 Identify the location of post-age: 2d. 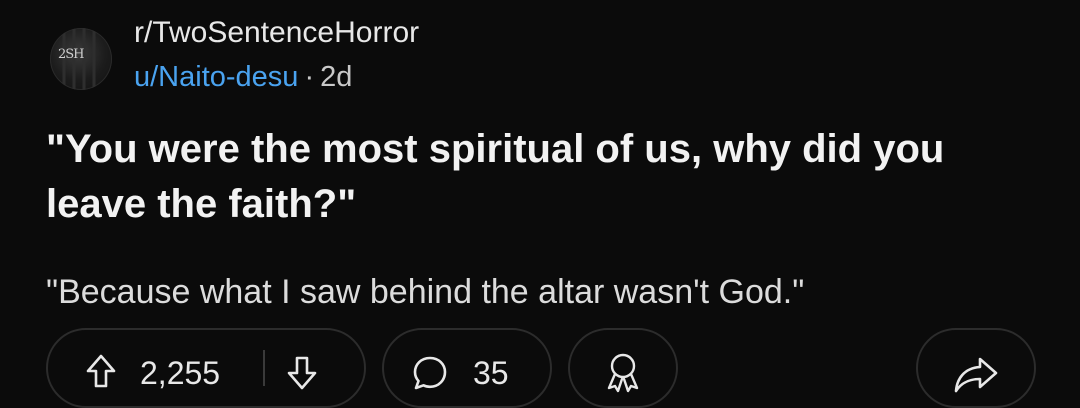
(336, 77).